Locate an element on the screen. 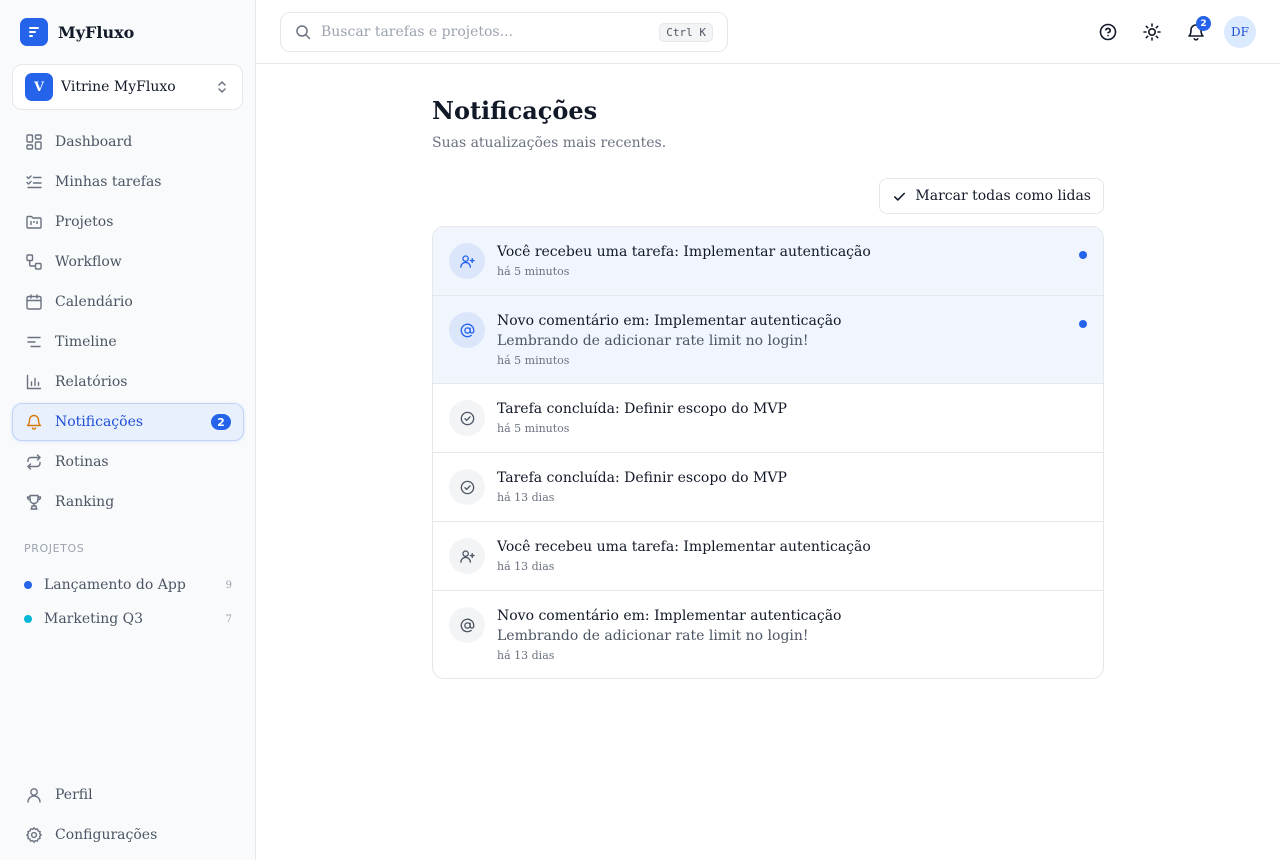  folder-kanban-icon is located at coordinates (34, 222).